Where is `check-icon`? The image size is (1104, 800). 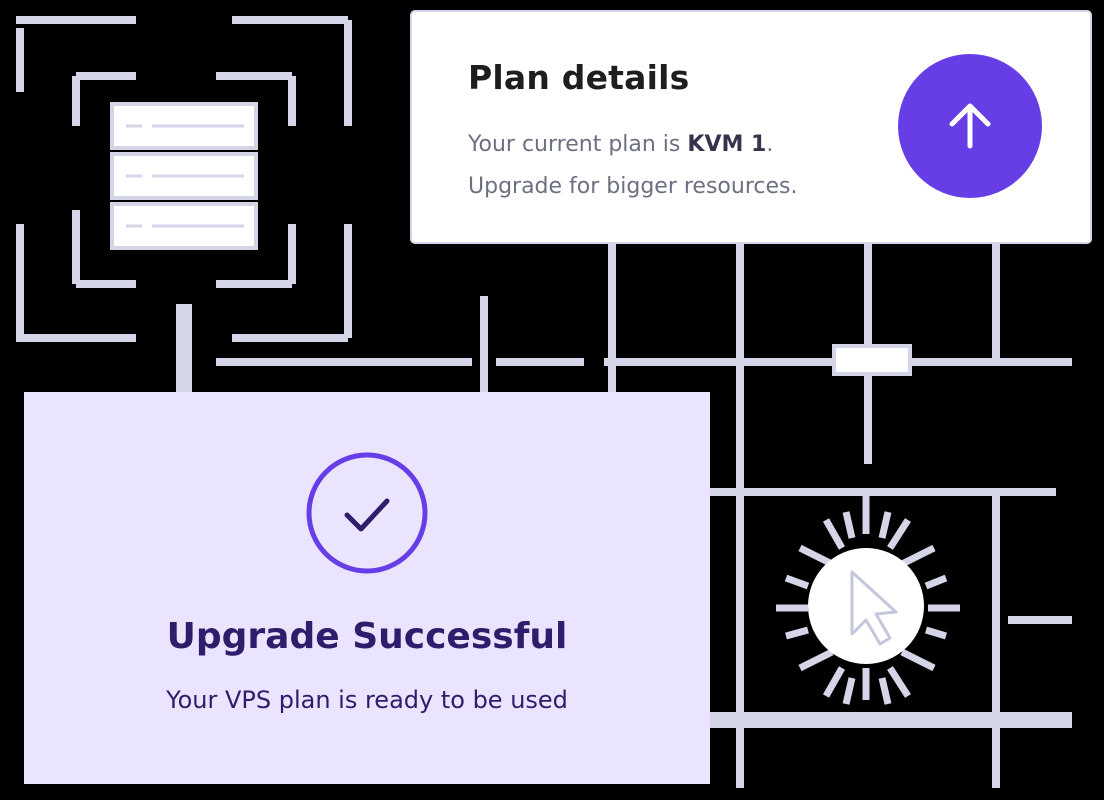
check-icon is located at coordinates (367, 513).